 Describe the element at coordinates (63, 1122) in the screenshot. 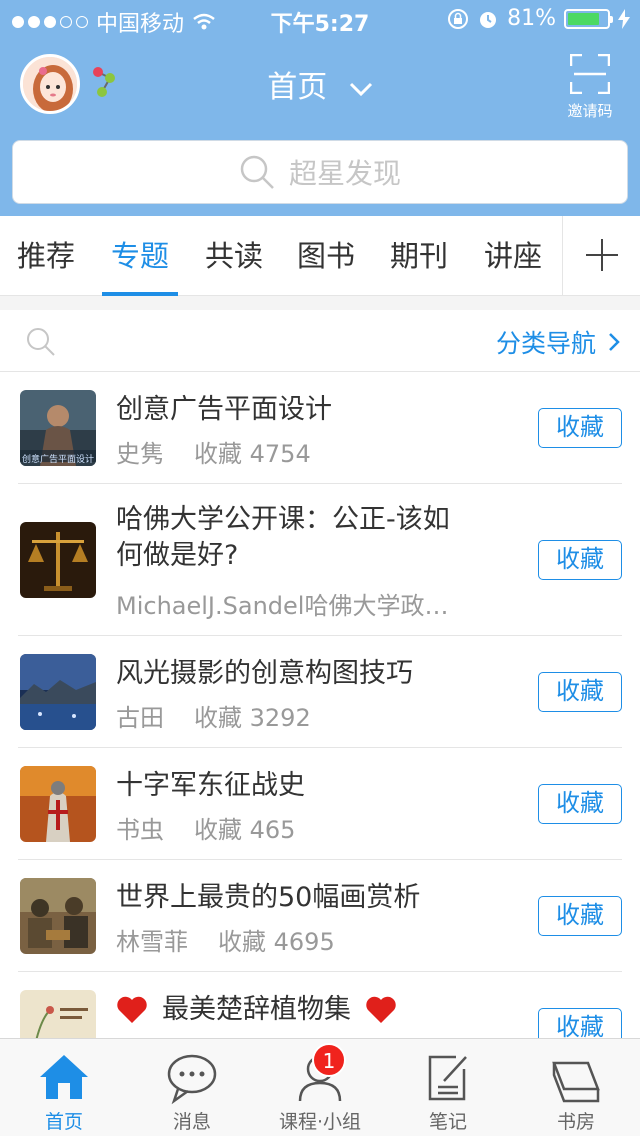

I see `bottom-tab-label: 首页` at that location.